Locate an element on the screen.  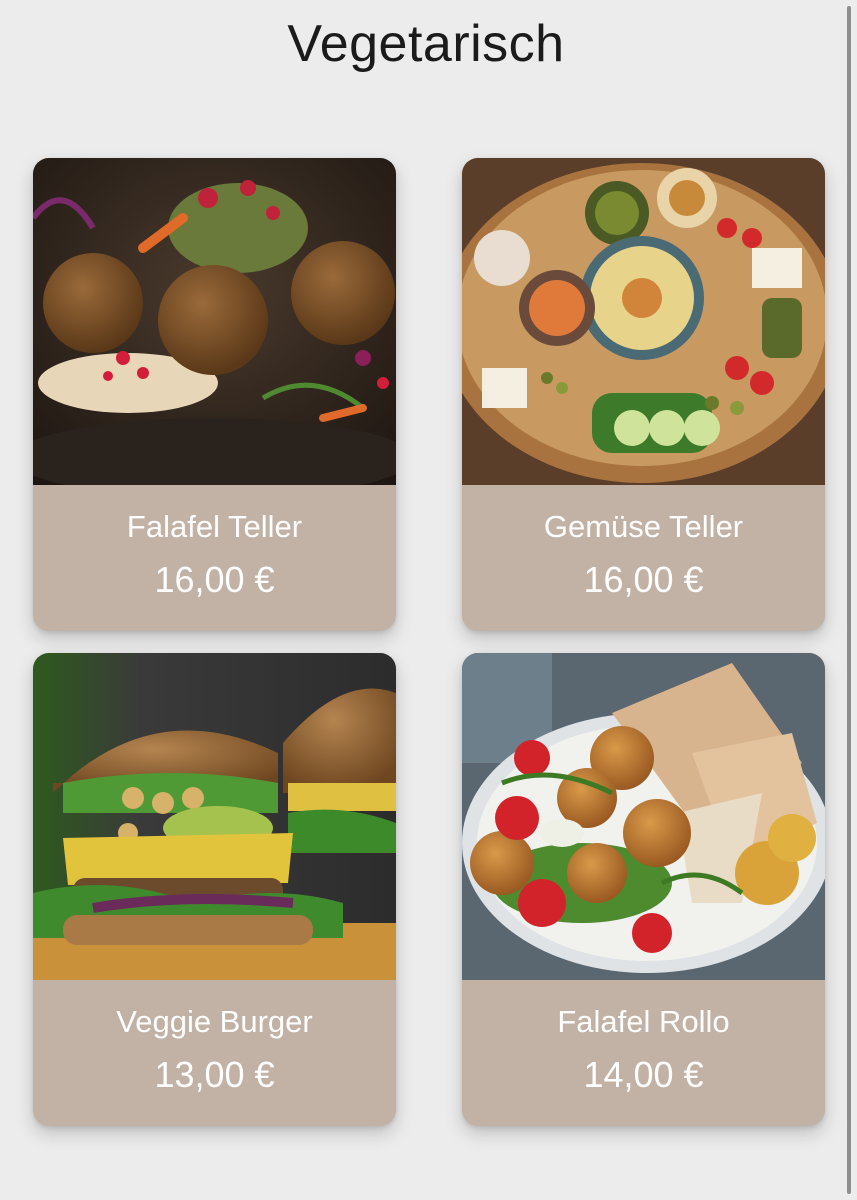
card-footer: Falafel Rollo 14,00 € is located at coordinates (643, 1053).